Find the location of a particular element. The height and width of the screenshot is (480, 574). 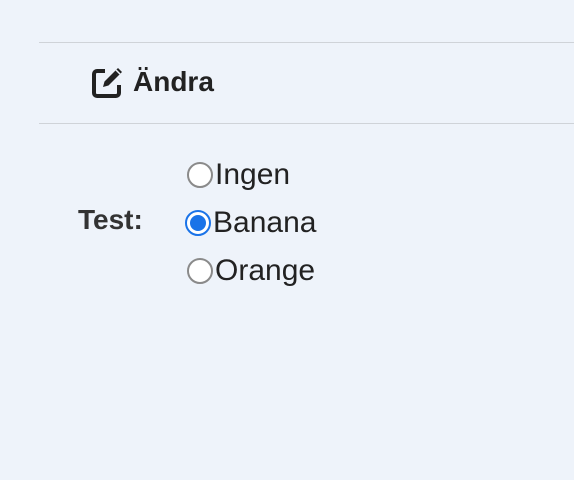

radio-option-orange: Orange is located at coordinates (251, 271).